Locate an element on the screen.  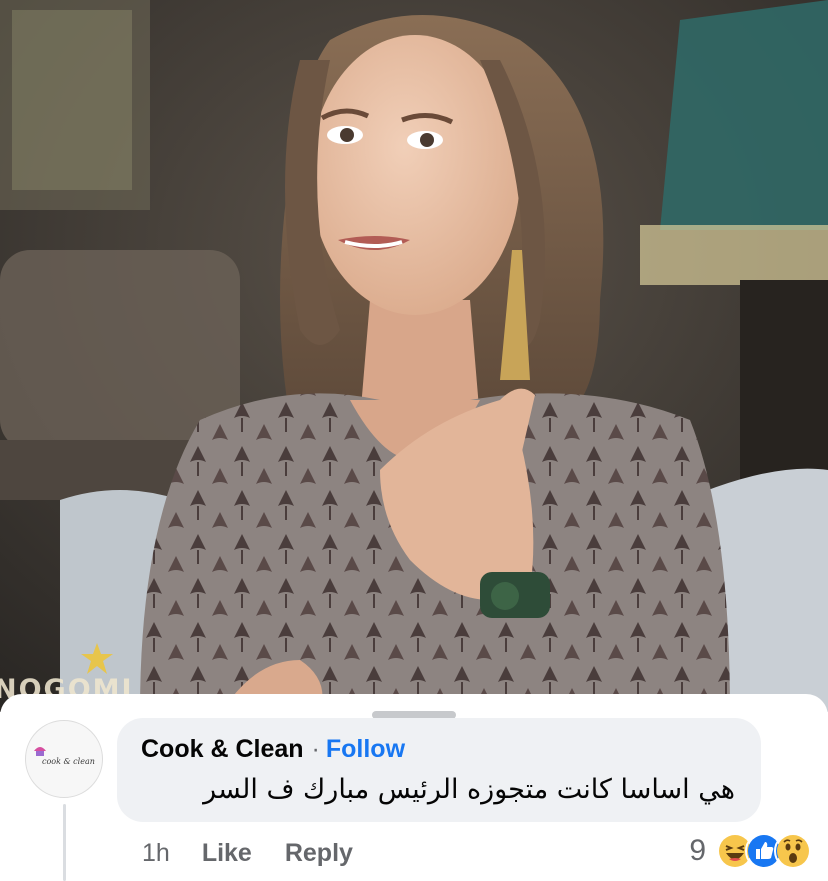
comment-actions: 1h Like Reply is located at coordinates (264, 853).